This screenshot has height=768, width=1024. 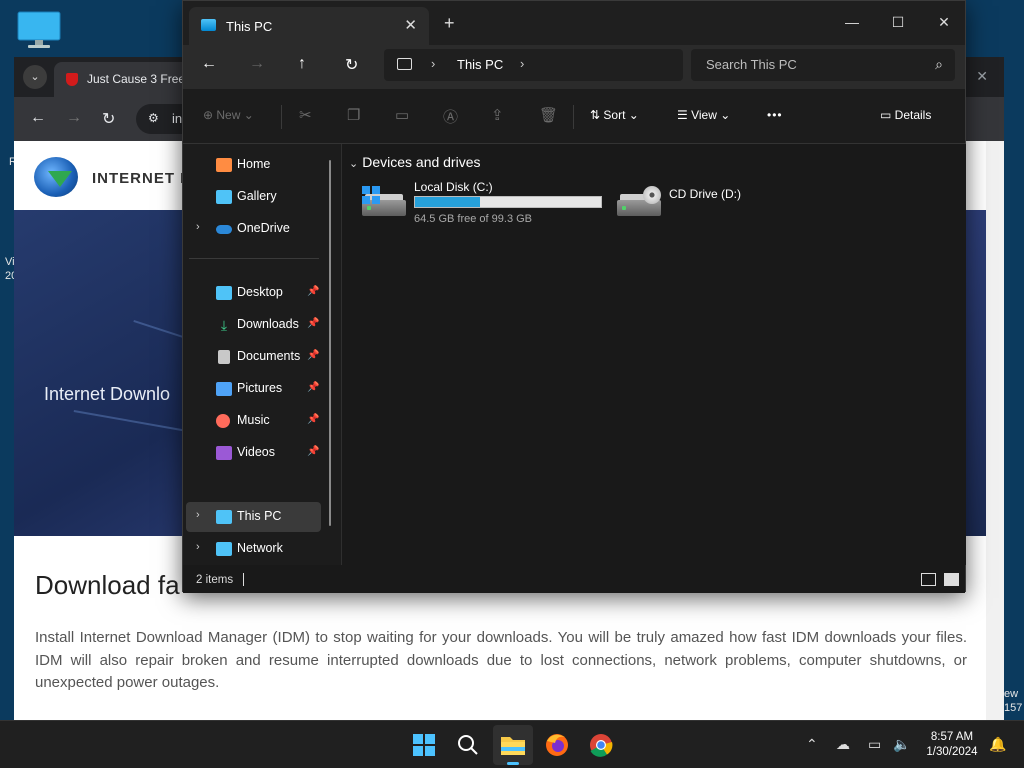 I want to click on new-label: New, so click(x=228, y=115).